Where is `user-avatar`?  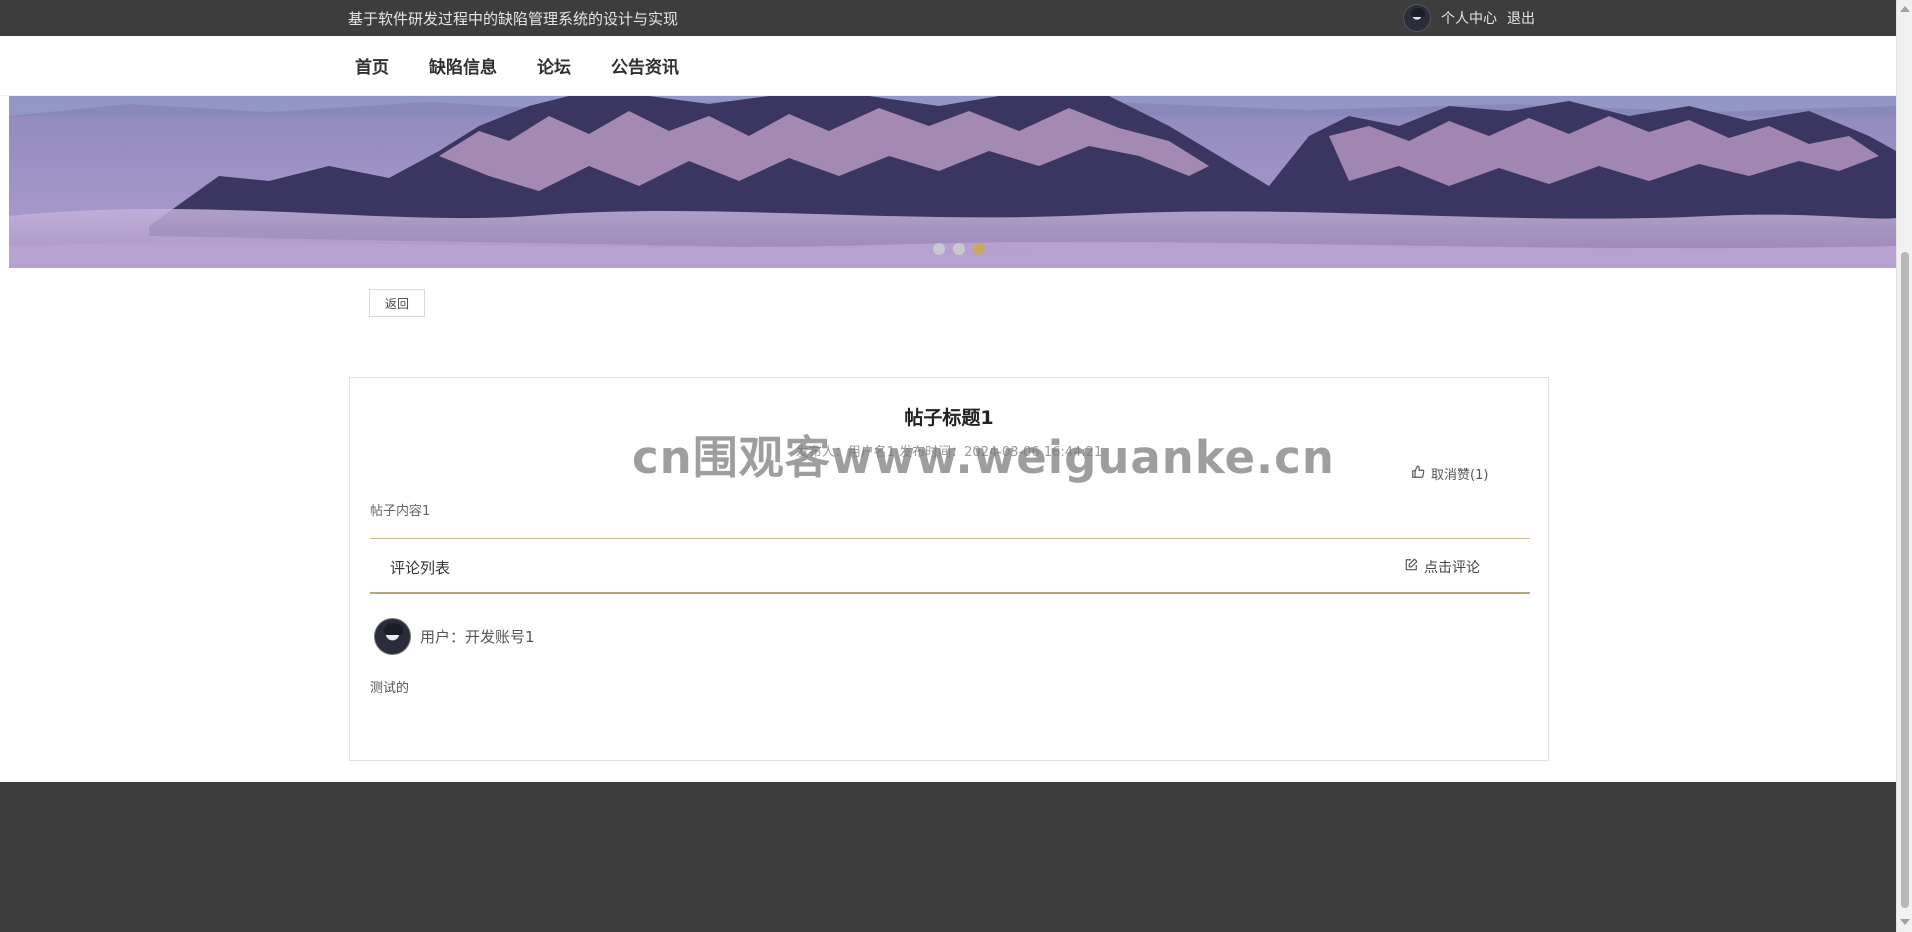 user-avatar is located at coordinates (1417, 18).